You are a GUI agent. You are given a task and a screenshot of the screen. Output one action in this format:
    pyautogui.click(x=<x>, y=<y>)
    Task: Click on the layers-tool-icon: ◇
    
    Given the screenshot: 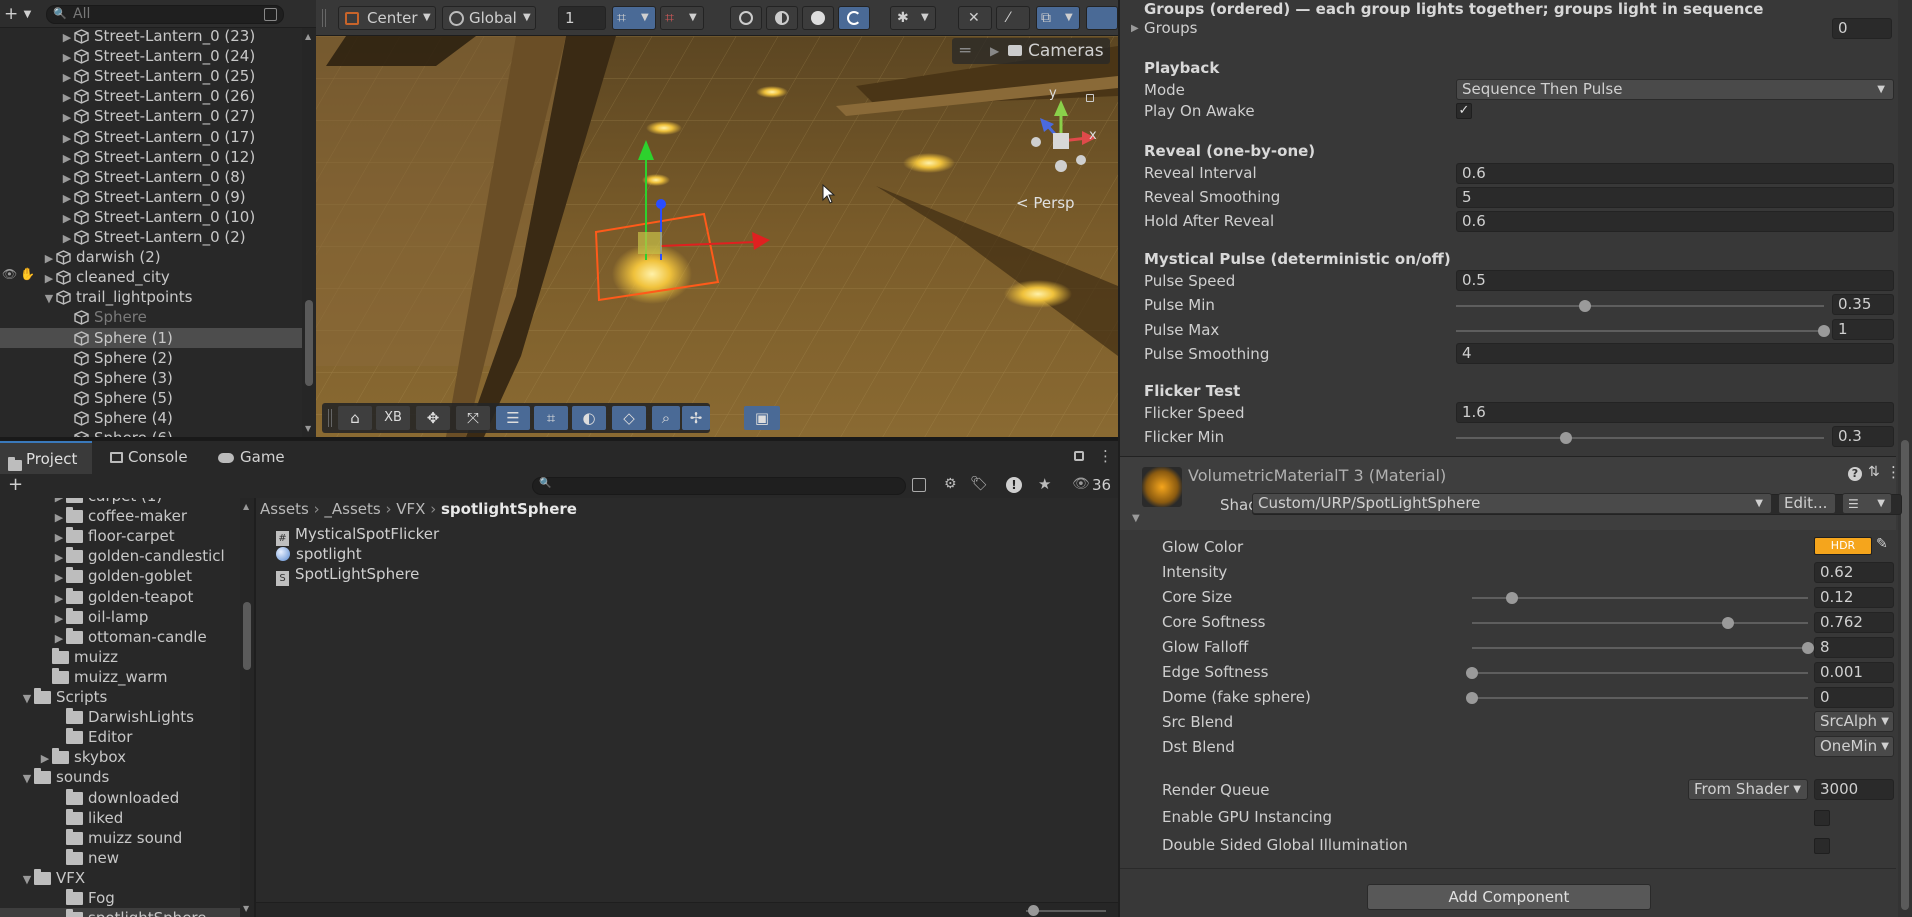 What is the action you would take?
    pyautogui.click(x=629, y=418)
    